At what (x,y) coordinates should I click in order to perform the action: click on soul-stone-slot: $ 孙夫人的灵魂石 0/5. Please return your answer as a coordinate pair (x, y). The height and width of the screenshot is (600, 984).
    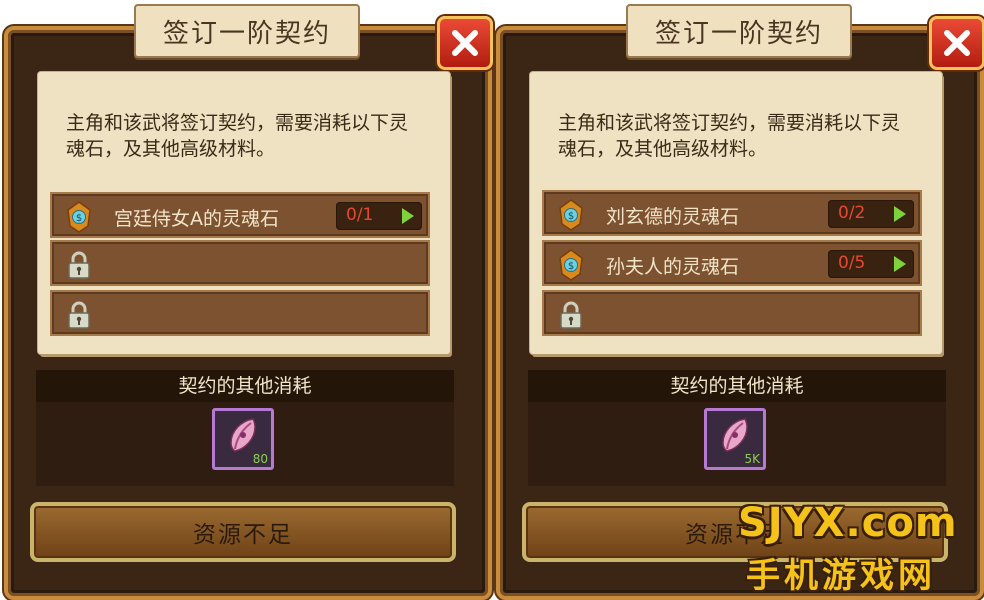
    Looking at the image, I should click on (732, 263).